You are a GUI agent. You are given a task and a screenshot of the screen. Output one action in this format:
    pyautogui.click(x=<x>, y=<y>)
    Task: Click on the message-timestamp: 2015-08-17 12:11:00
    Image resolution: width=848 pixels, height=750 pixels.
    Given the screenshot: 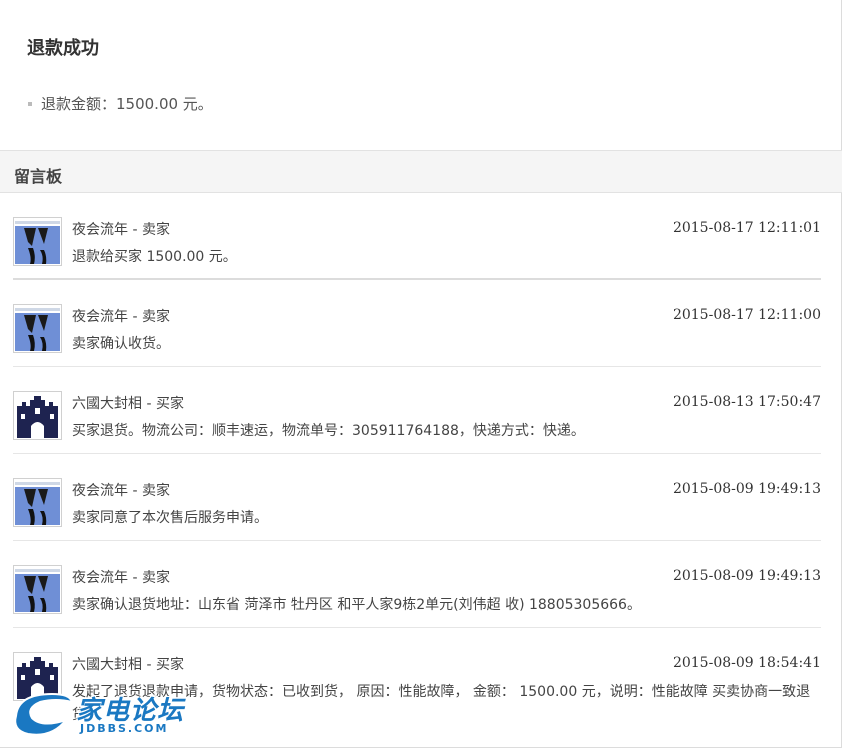 What is the action you would take?
    pyautogui.click(x=746, y=315)
    